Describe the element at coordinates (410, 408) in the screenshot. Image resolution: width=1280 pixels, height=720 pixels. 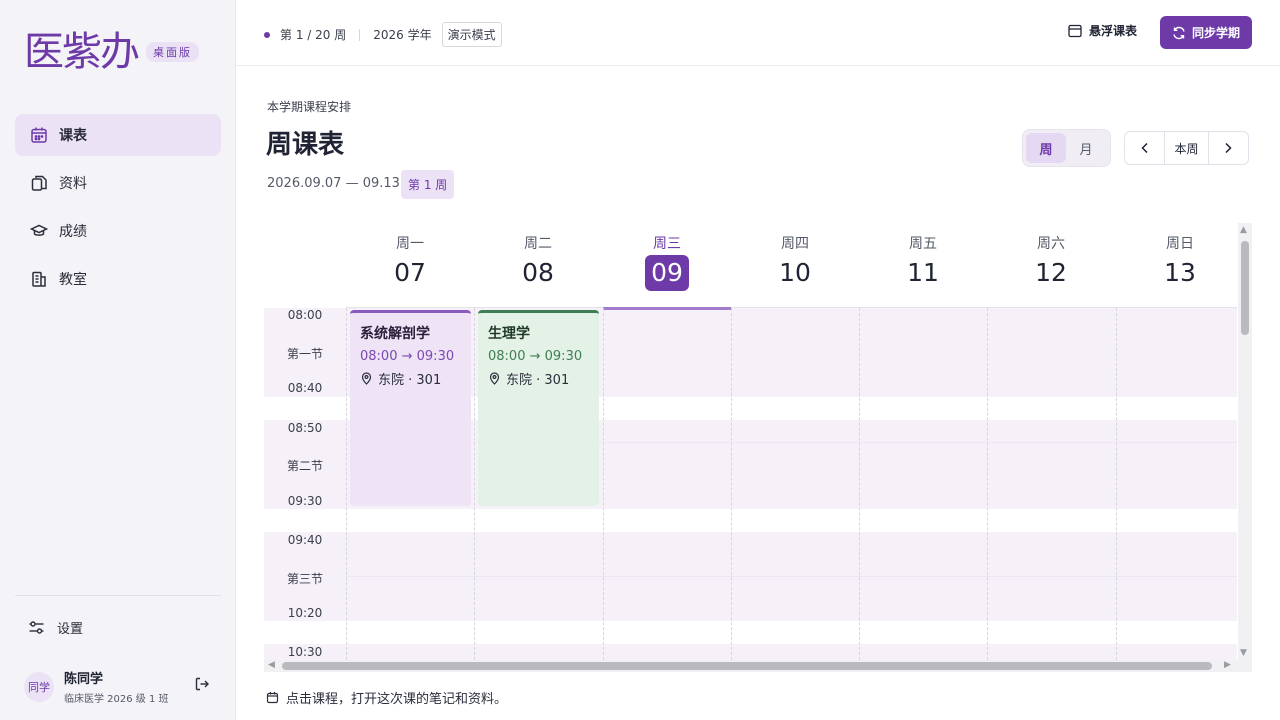
I see `course-card-anatomy: 系统解剖学 08:00 → 09:30 东院 · 301` at that location.